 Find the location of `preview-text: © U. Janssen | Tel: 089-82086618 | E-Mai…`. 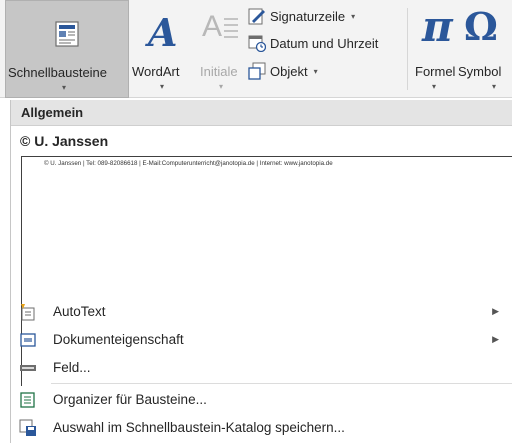

preview-text: © U. Janssen | Tel: 089-82086618 | E-Mai… is located at coordinates (188, 163).